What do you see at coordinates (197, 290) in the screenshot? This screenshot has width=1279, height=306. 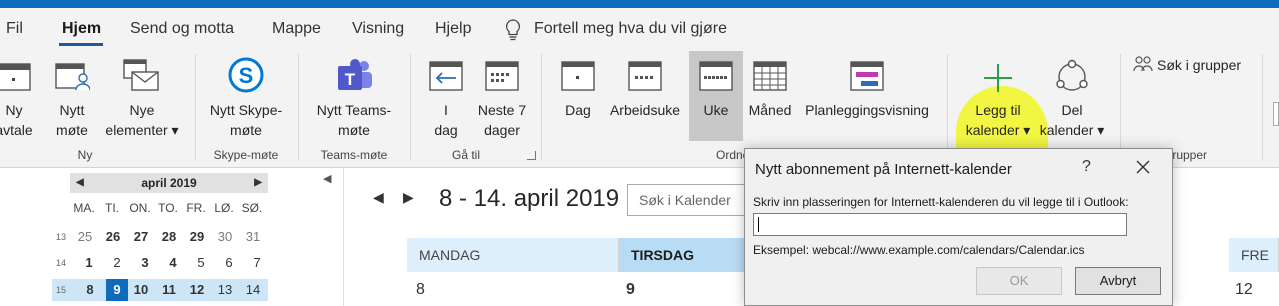 I see `mini-calendar-day: 12` at bounding box center [197, 290].